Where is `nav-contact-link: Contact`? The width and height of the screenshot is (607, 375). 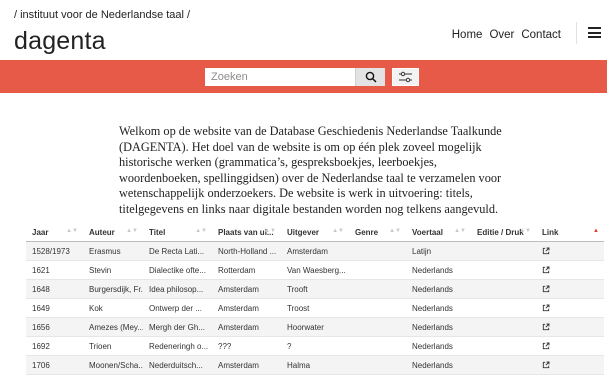
nav-contact-link: Contact is located at coordinates (541, 35).